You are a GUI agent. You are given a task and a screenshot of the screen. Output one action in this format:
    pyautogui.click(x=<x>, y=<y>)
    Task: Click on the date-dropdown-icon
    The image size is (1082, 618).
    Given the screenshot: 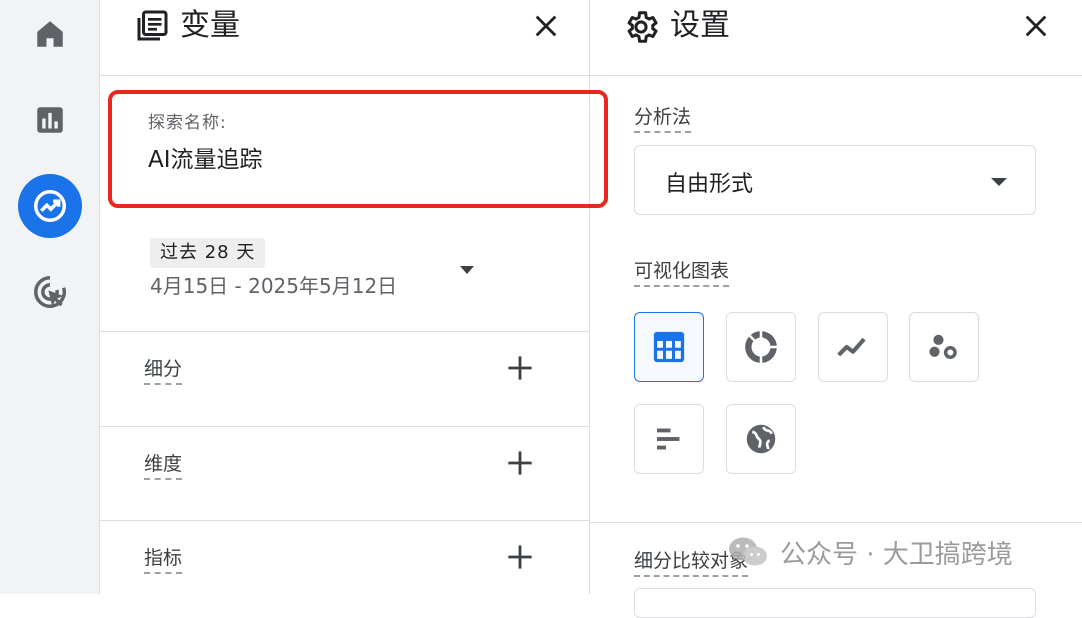 What is the action you would take?
    pyautogui.click(x=467, y=270)
    